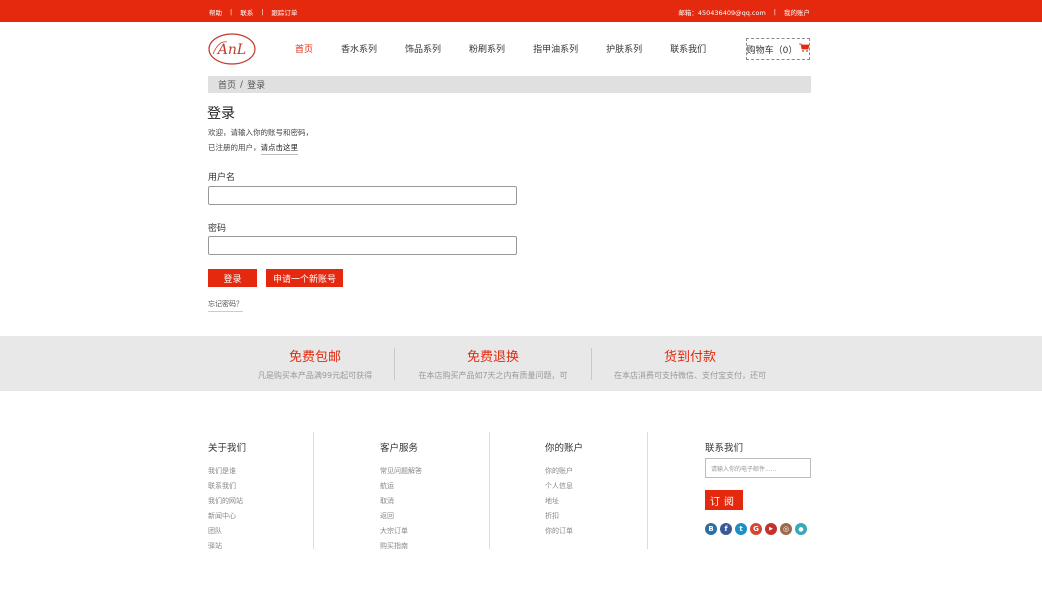 This screenshot has height=600, width=1042. I want to click on contact-link: 联系, so click(246, 12).